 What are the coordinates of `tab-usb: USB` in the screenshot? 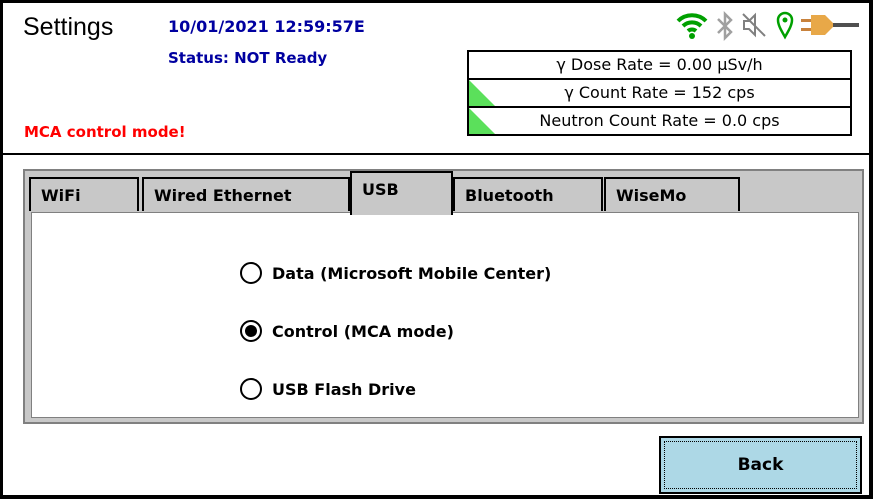 It's located at (401, 193).